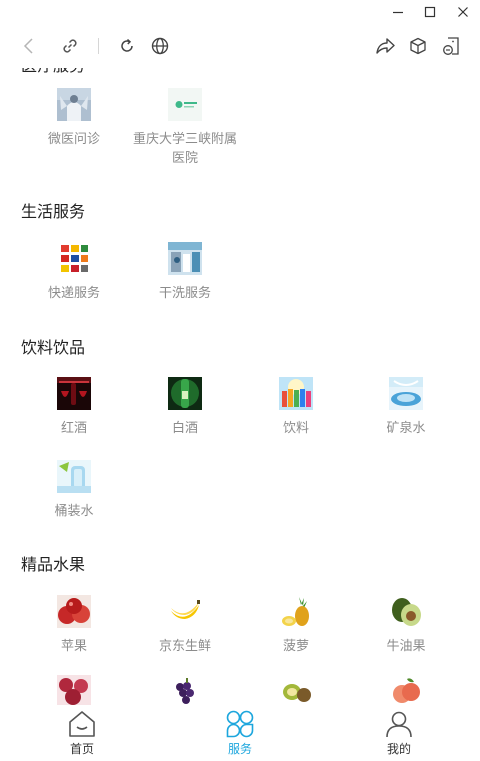  Describe the element at coordinates (160, 46) in the screenshot. I see `globe-icon` at that location.